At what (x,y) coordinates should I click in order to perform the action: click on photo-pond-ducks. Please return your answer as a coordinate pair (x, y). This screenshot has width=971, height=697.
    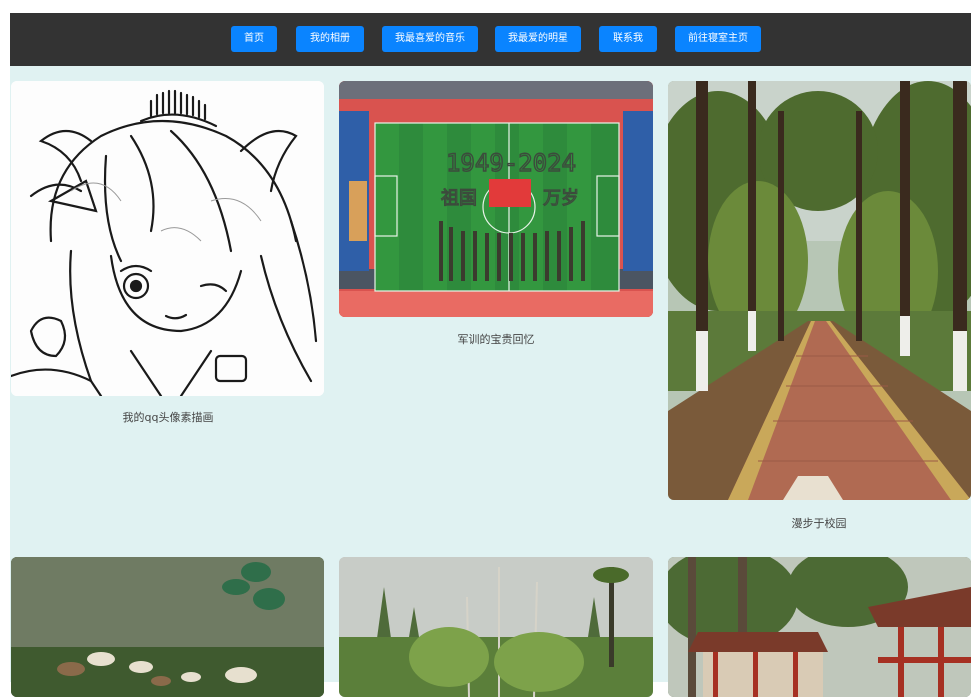
    Looking at the image, I should click on (167, 627).